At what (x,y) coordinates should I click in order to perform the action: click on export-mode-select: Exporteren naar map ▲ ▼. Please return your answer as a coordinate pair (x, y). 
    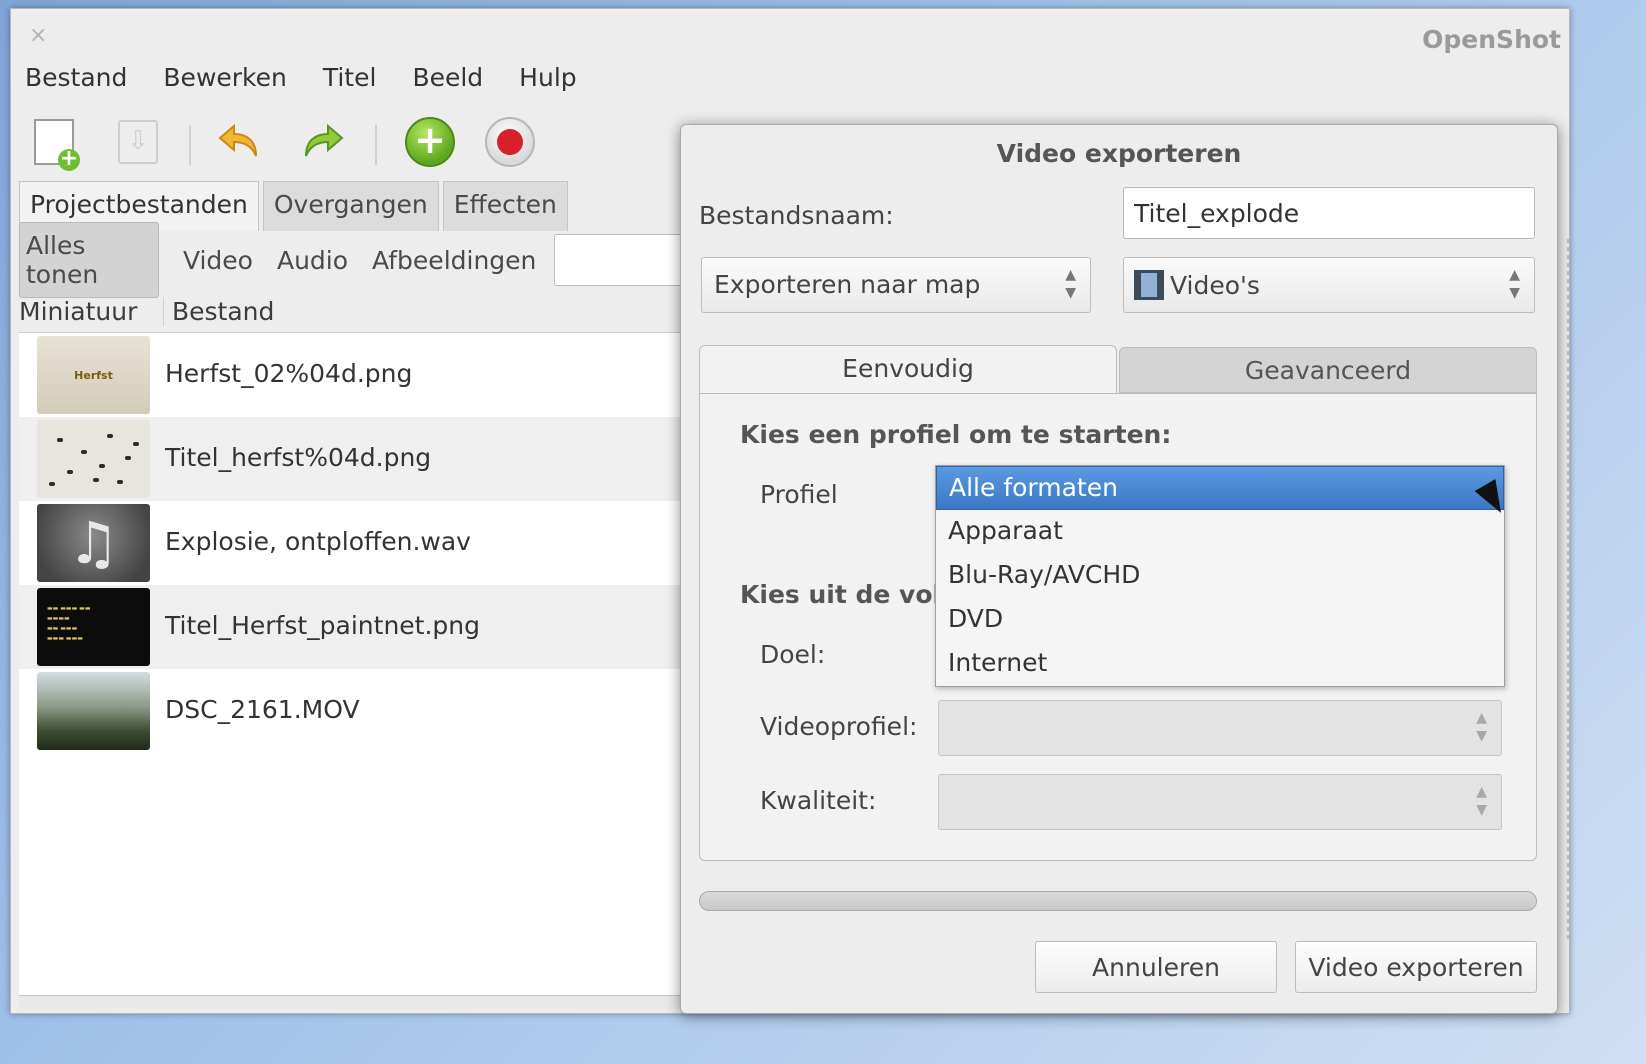
    Looking at the image, I should click on (896, 285).